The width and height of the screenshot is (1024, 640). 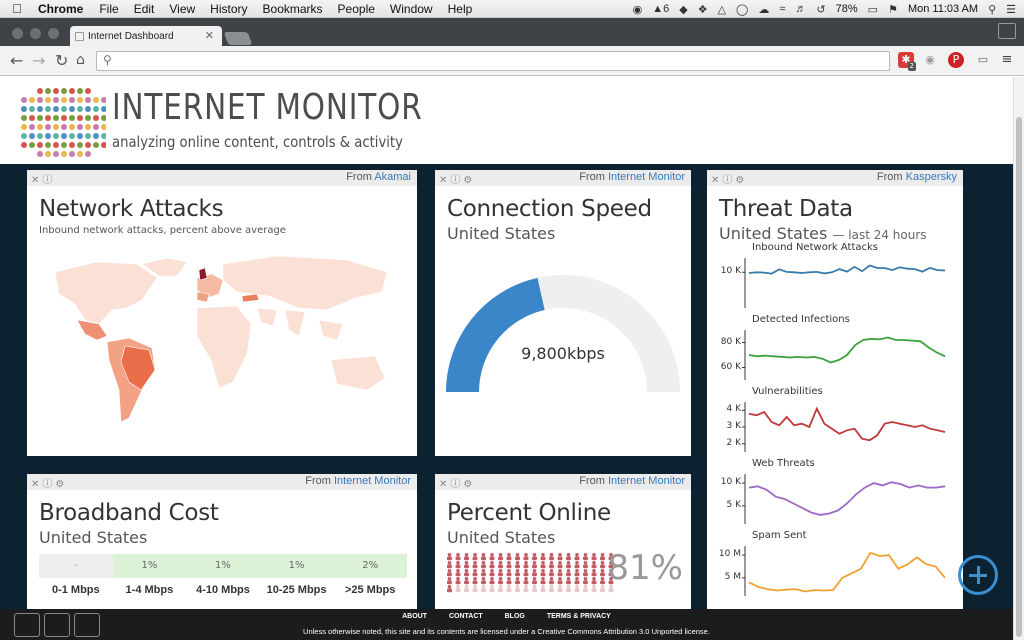 I want to click on internet-monitor-logo, so click(x=63, y=123).